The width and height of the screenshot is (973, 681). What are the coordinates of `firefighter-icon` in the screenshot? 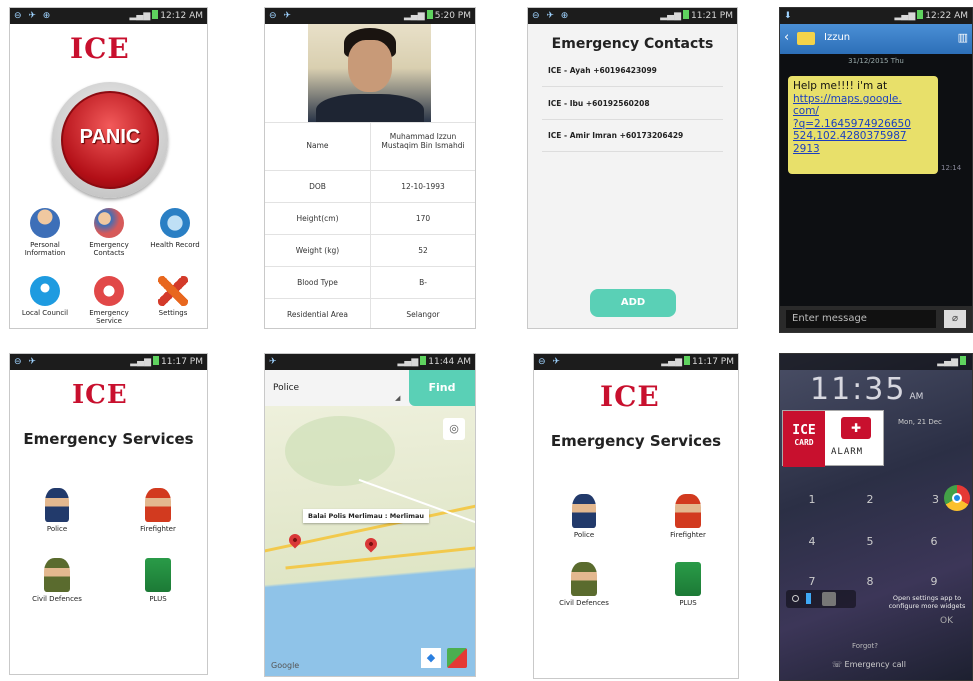 It's located at (158, 505).